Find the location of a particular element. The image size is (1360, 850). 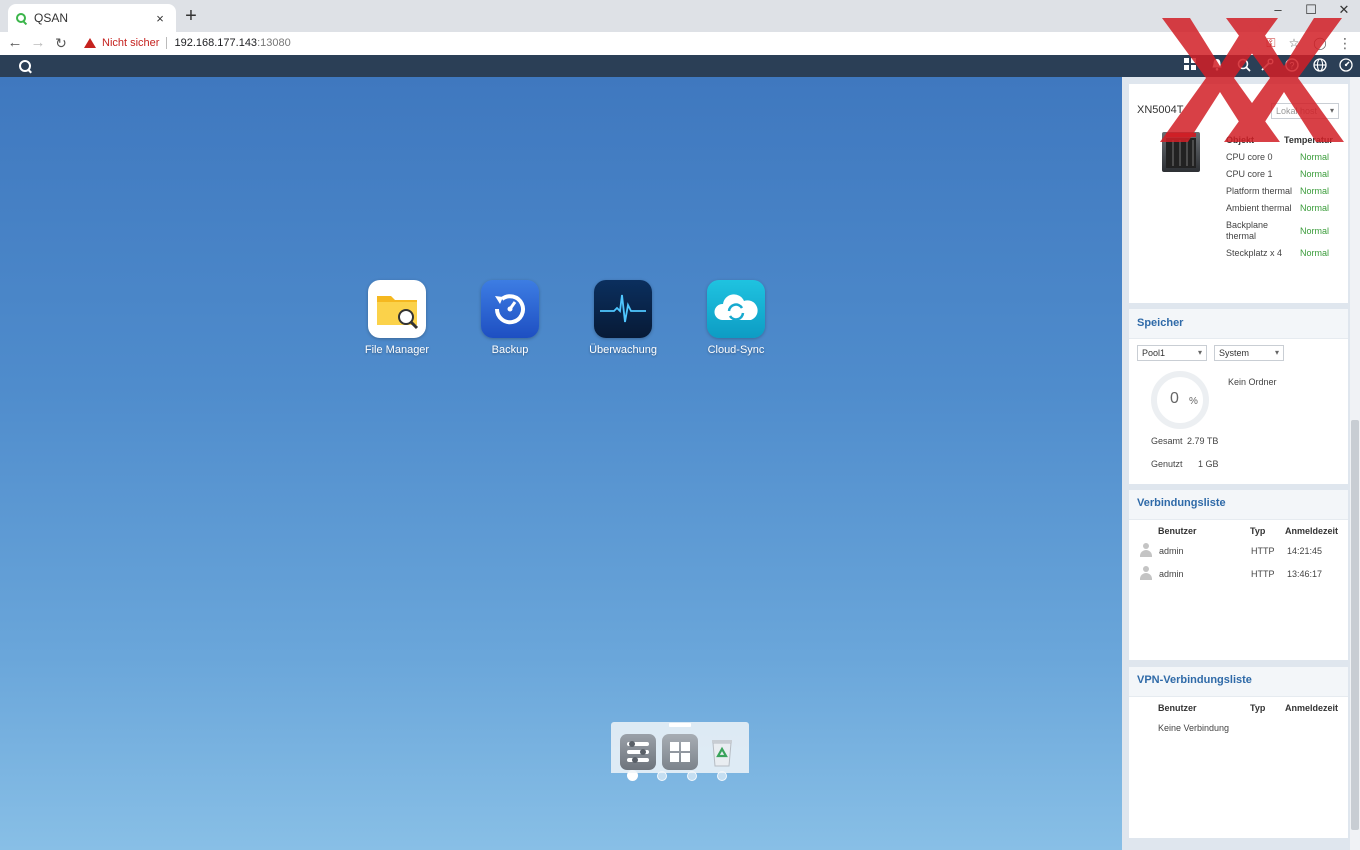

object-label: Ambient thermal is located at coordinates (1259, 208).